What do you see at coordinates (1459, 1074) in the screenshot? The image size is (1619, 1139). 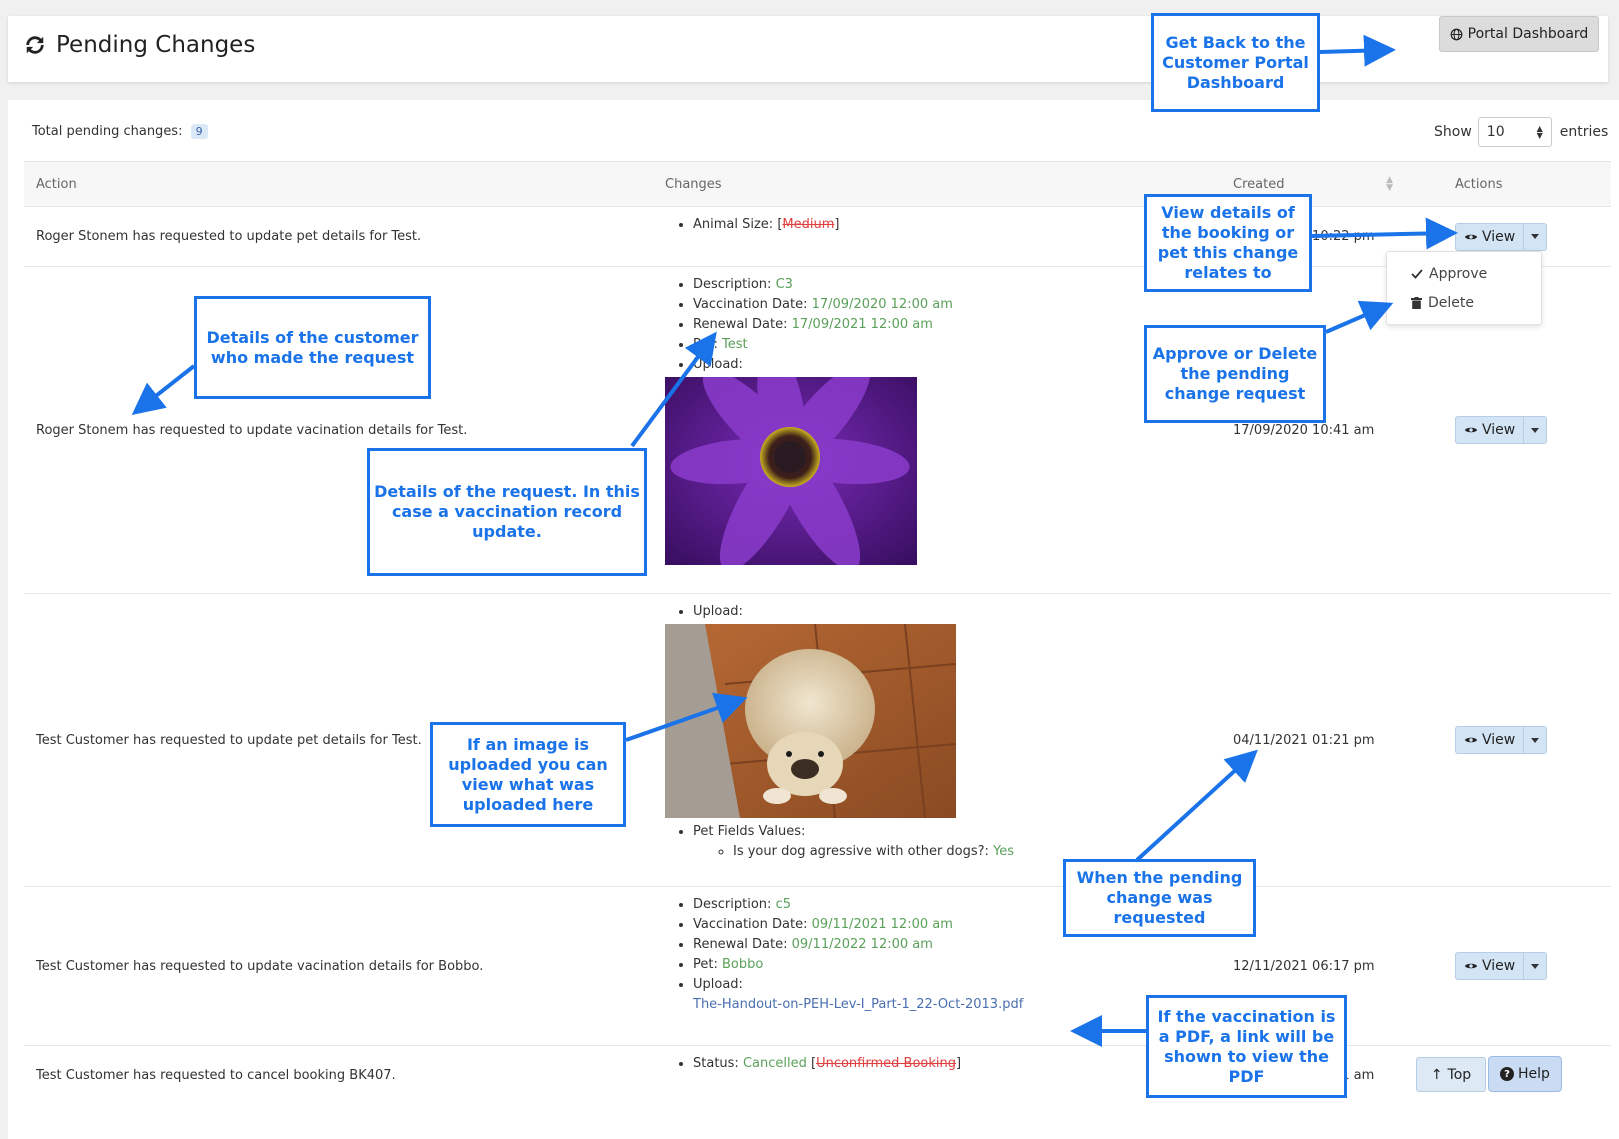 I see `top-label: Top` at bounding box center [1459, 1074].